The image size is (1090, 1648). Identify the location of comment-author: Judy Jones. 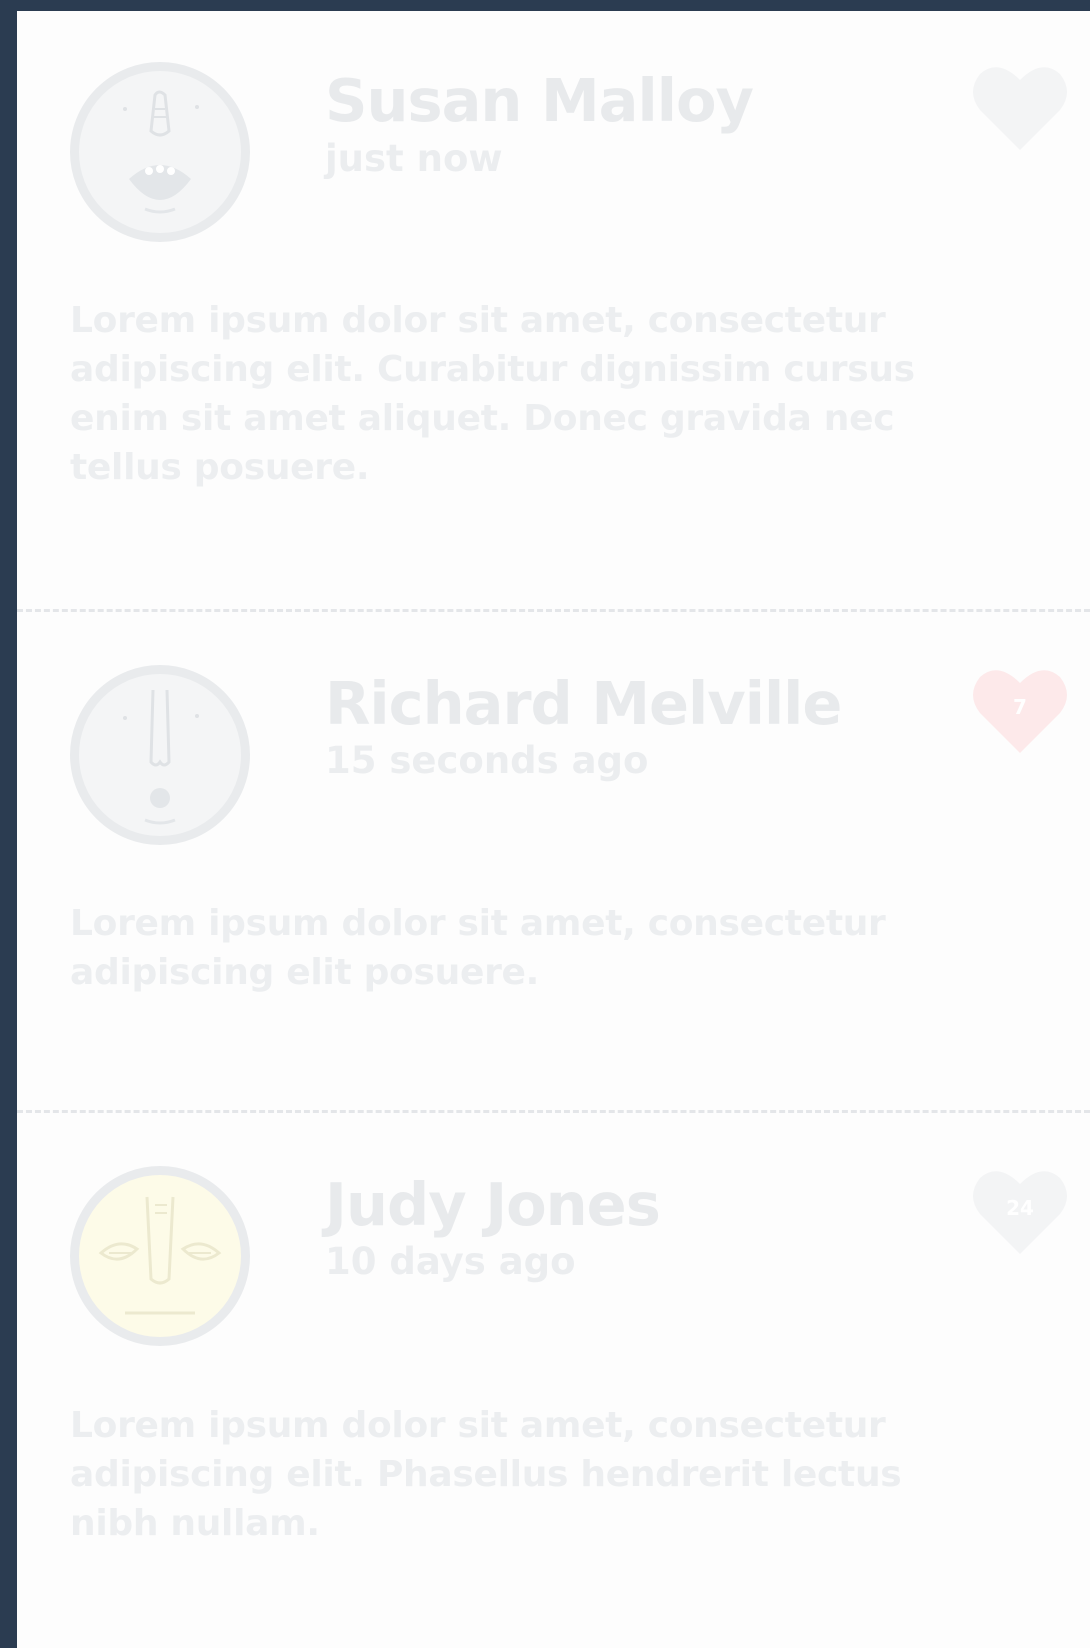
(493, 1205).